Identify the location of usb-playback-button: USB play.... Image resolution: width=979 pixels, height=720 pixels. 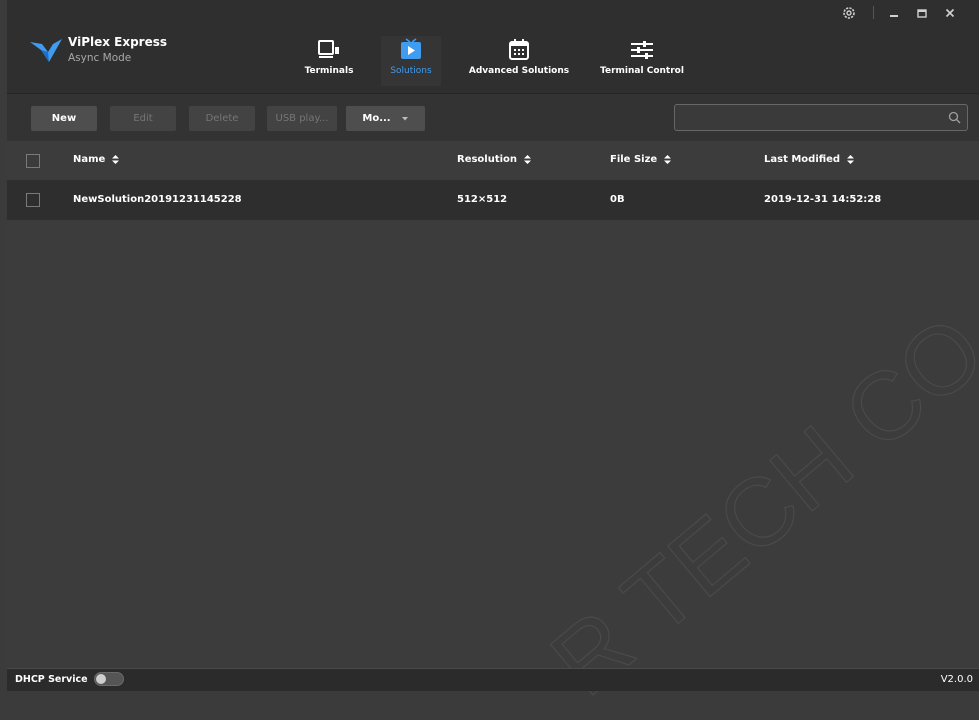
(302, 118).